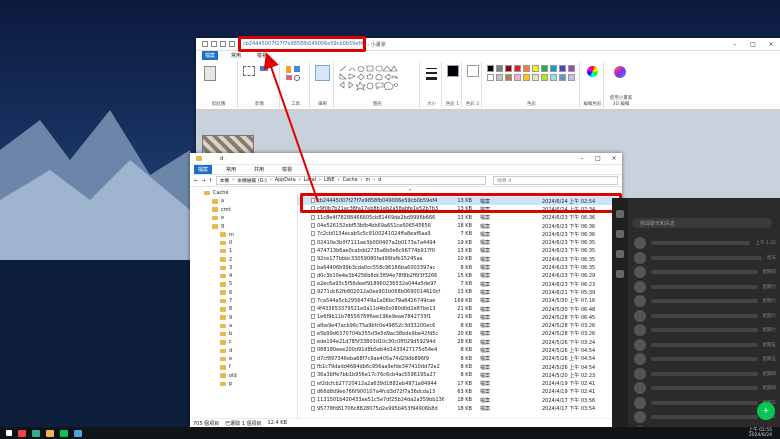 Image resolution: width=780 pixels, height=439 pixels. Describe the element at coordinates (765, 243) in the screenshot. I see `chat-time: 上午 1:35` at that location.